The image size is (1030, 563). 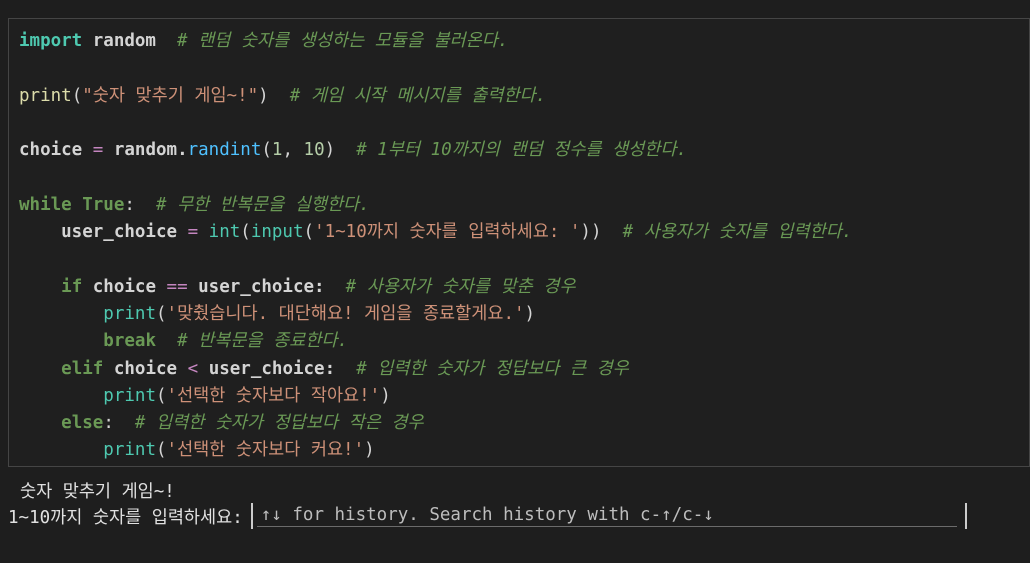 I want to click on code-token: # 사용자가 숫자를 맞춘 경우, so click(x=460, y=286).